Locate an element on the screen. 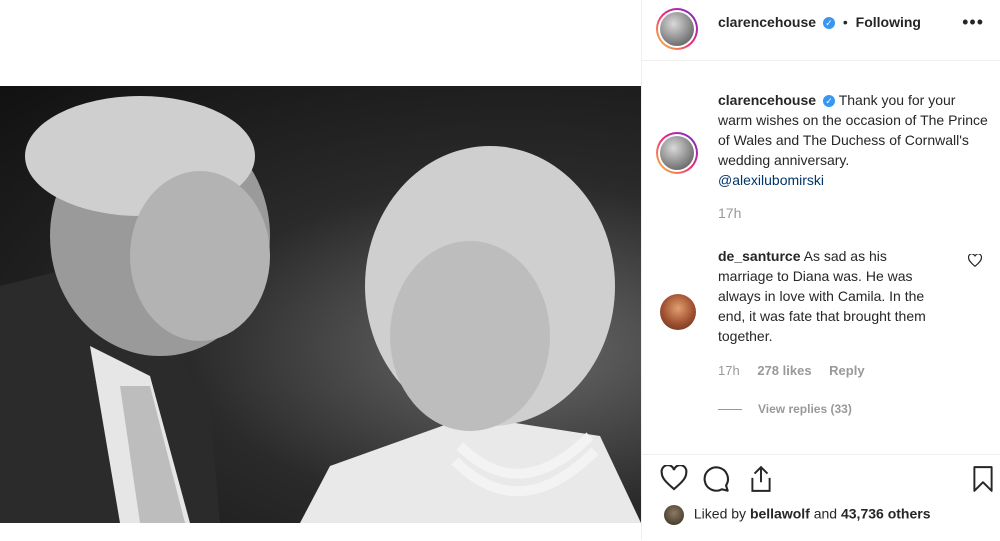 This screenshot has width=1000, height=541. comment-likes-count: 278 likes is located at coordinates (784, 370).